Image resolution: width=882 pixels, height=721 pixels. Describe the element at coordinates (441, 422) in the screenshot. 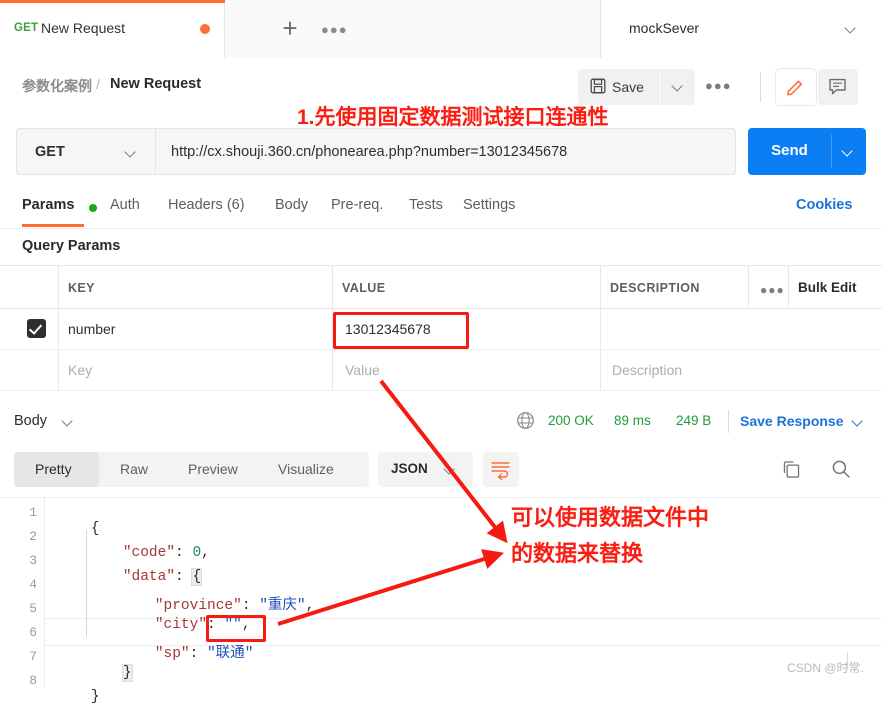

I see `response-meta-bar: Body 200 OK 89 ms 249 B Save Response` at that location.